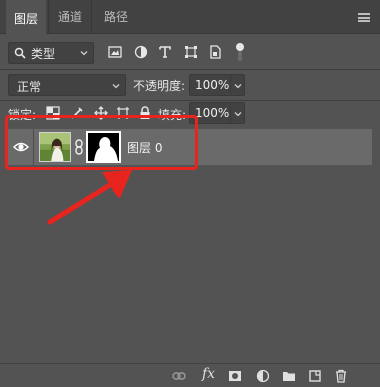  I want to click on lock-row: 锁定: 填充: 100%, so click(190, 114).